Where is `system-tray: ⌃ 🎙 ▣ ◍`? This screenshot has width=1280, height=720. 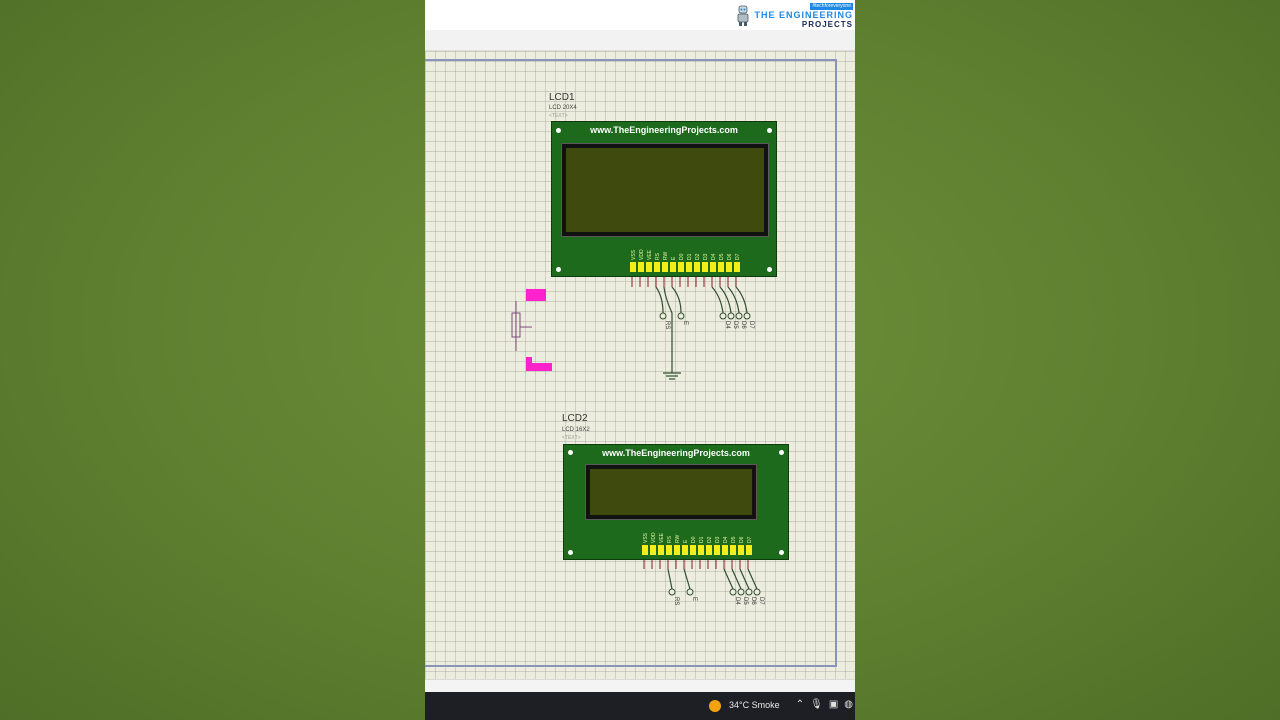
system-tray: ⌃ 🎙 ▣ ◍ is located at coordinates (824, 704).